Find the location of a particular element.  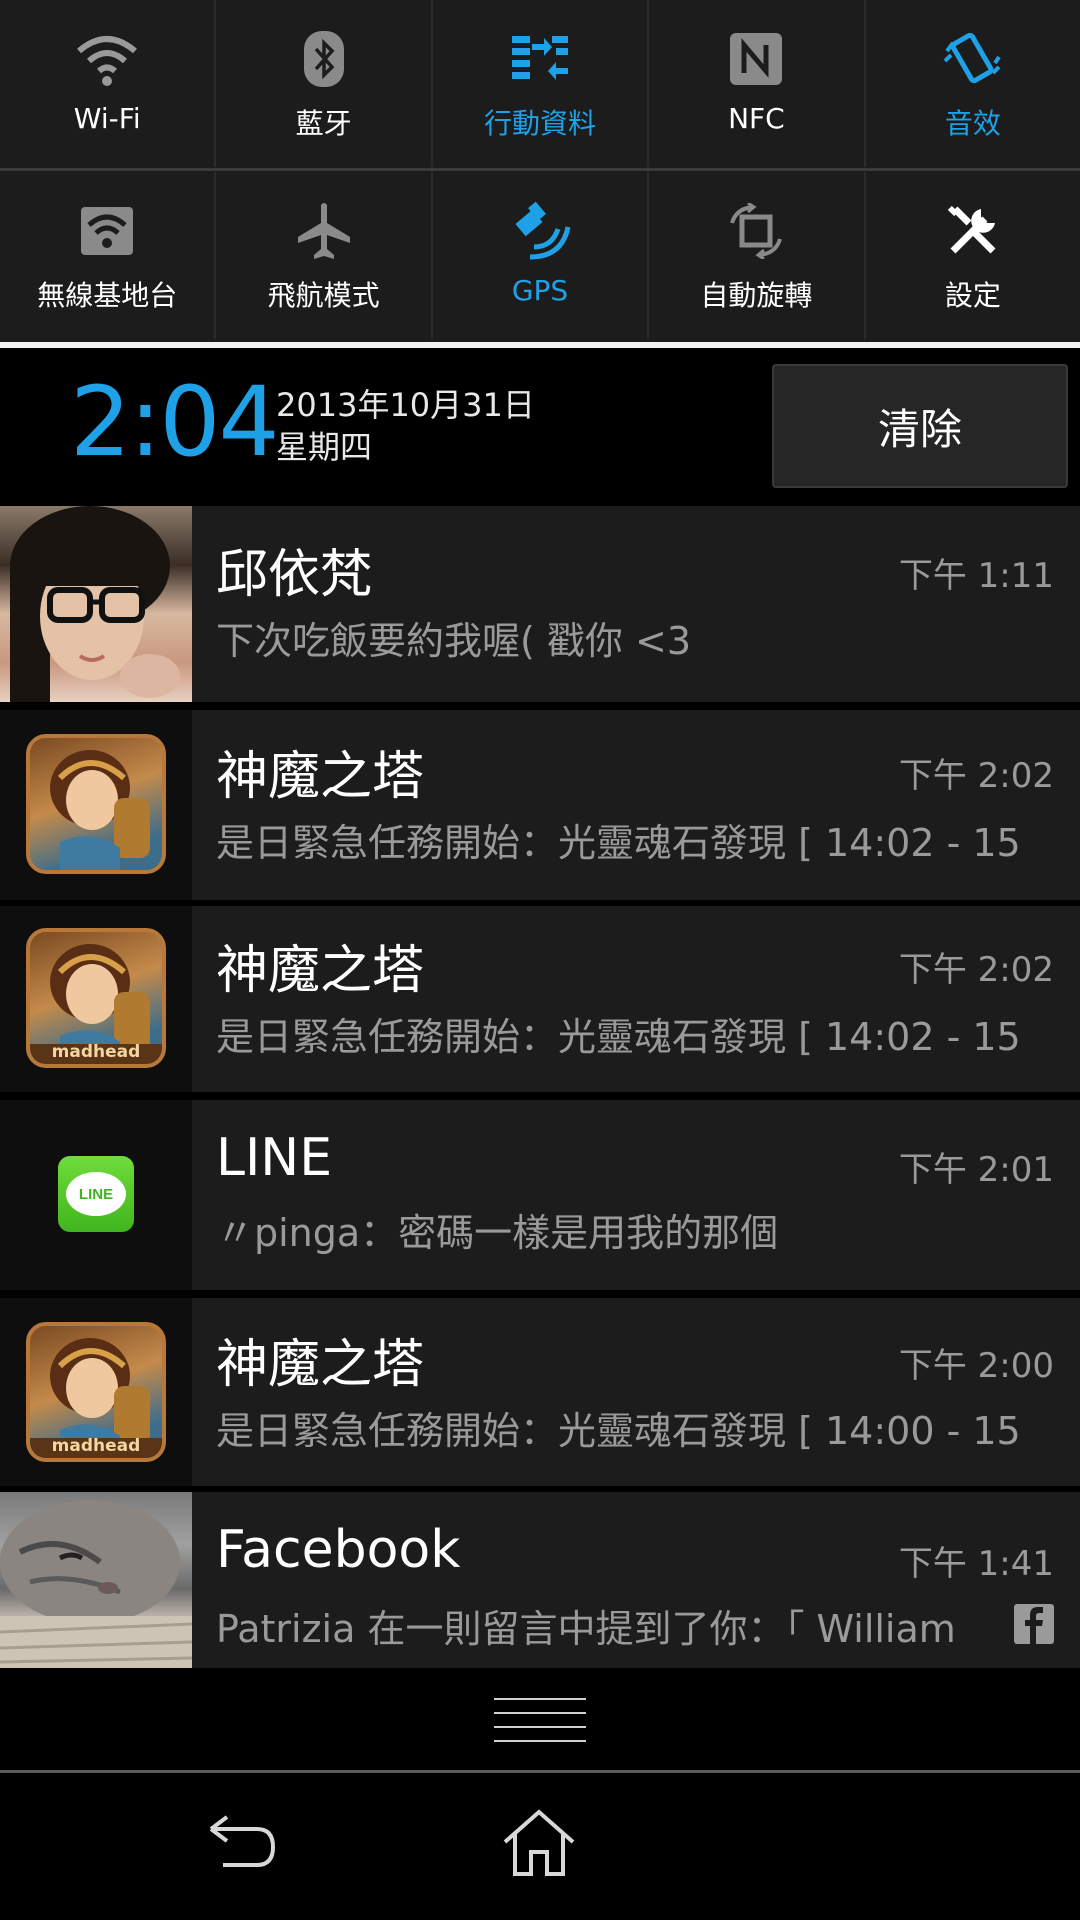

tile-sound: 音效 is located at coordinates (973, 83).